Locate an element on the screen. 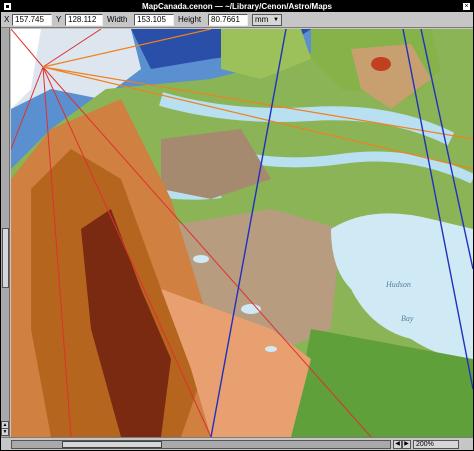 Image resolution: width=474 pixels, height=451 pixels. horizontal-scroll-thumb is located at coordinates (112, 444).